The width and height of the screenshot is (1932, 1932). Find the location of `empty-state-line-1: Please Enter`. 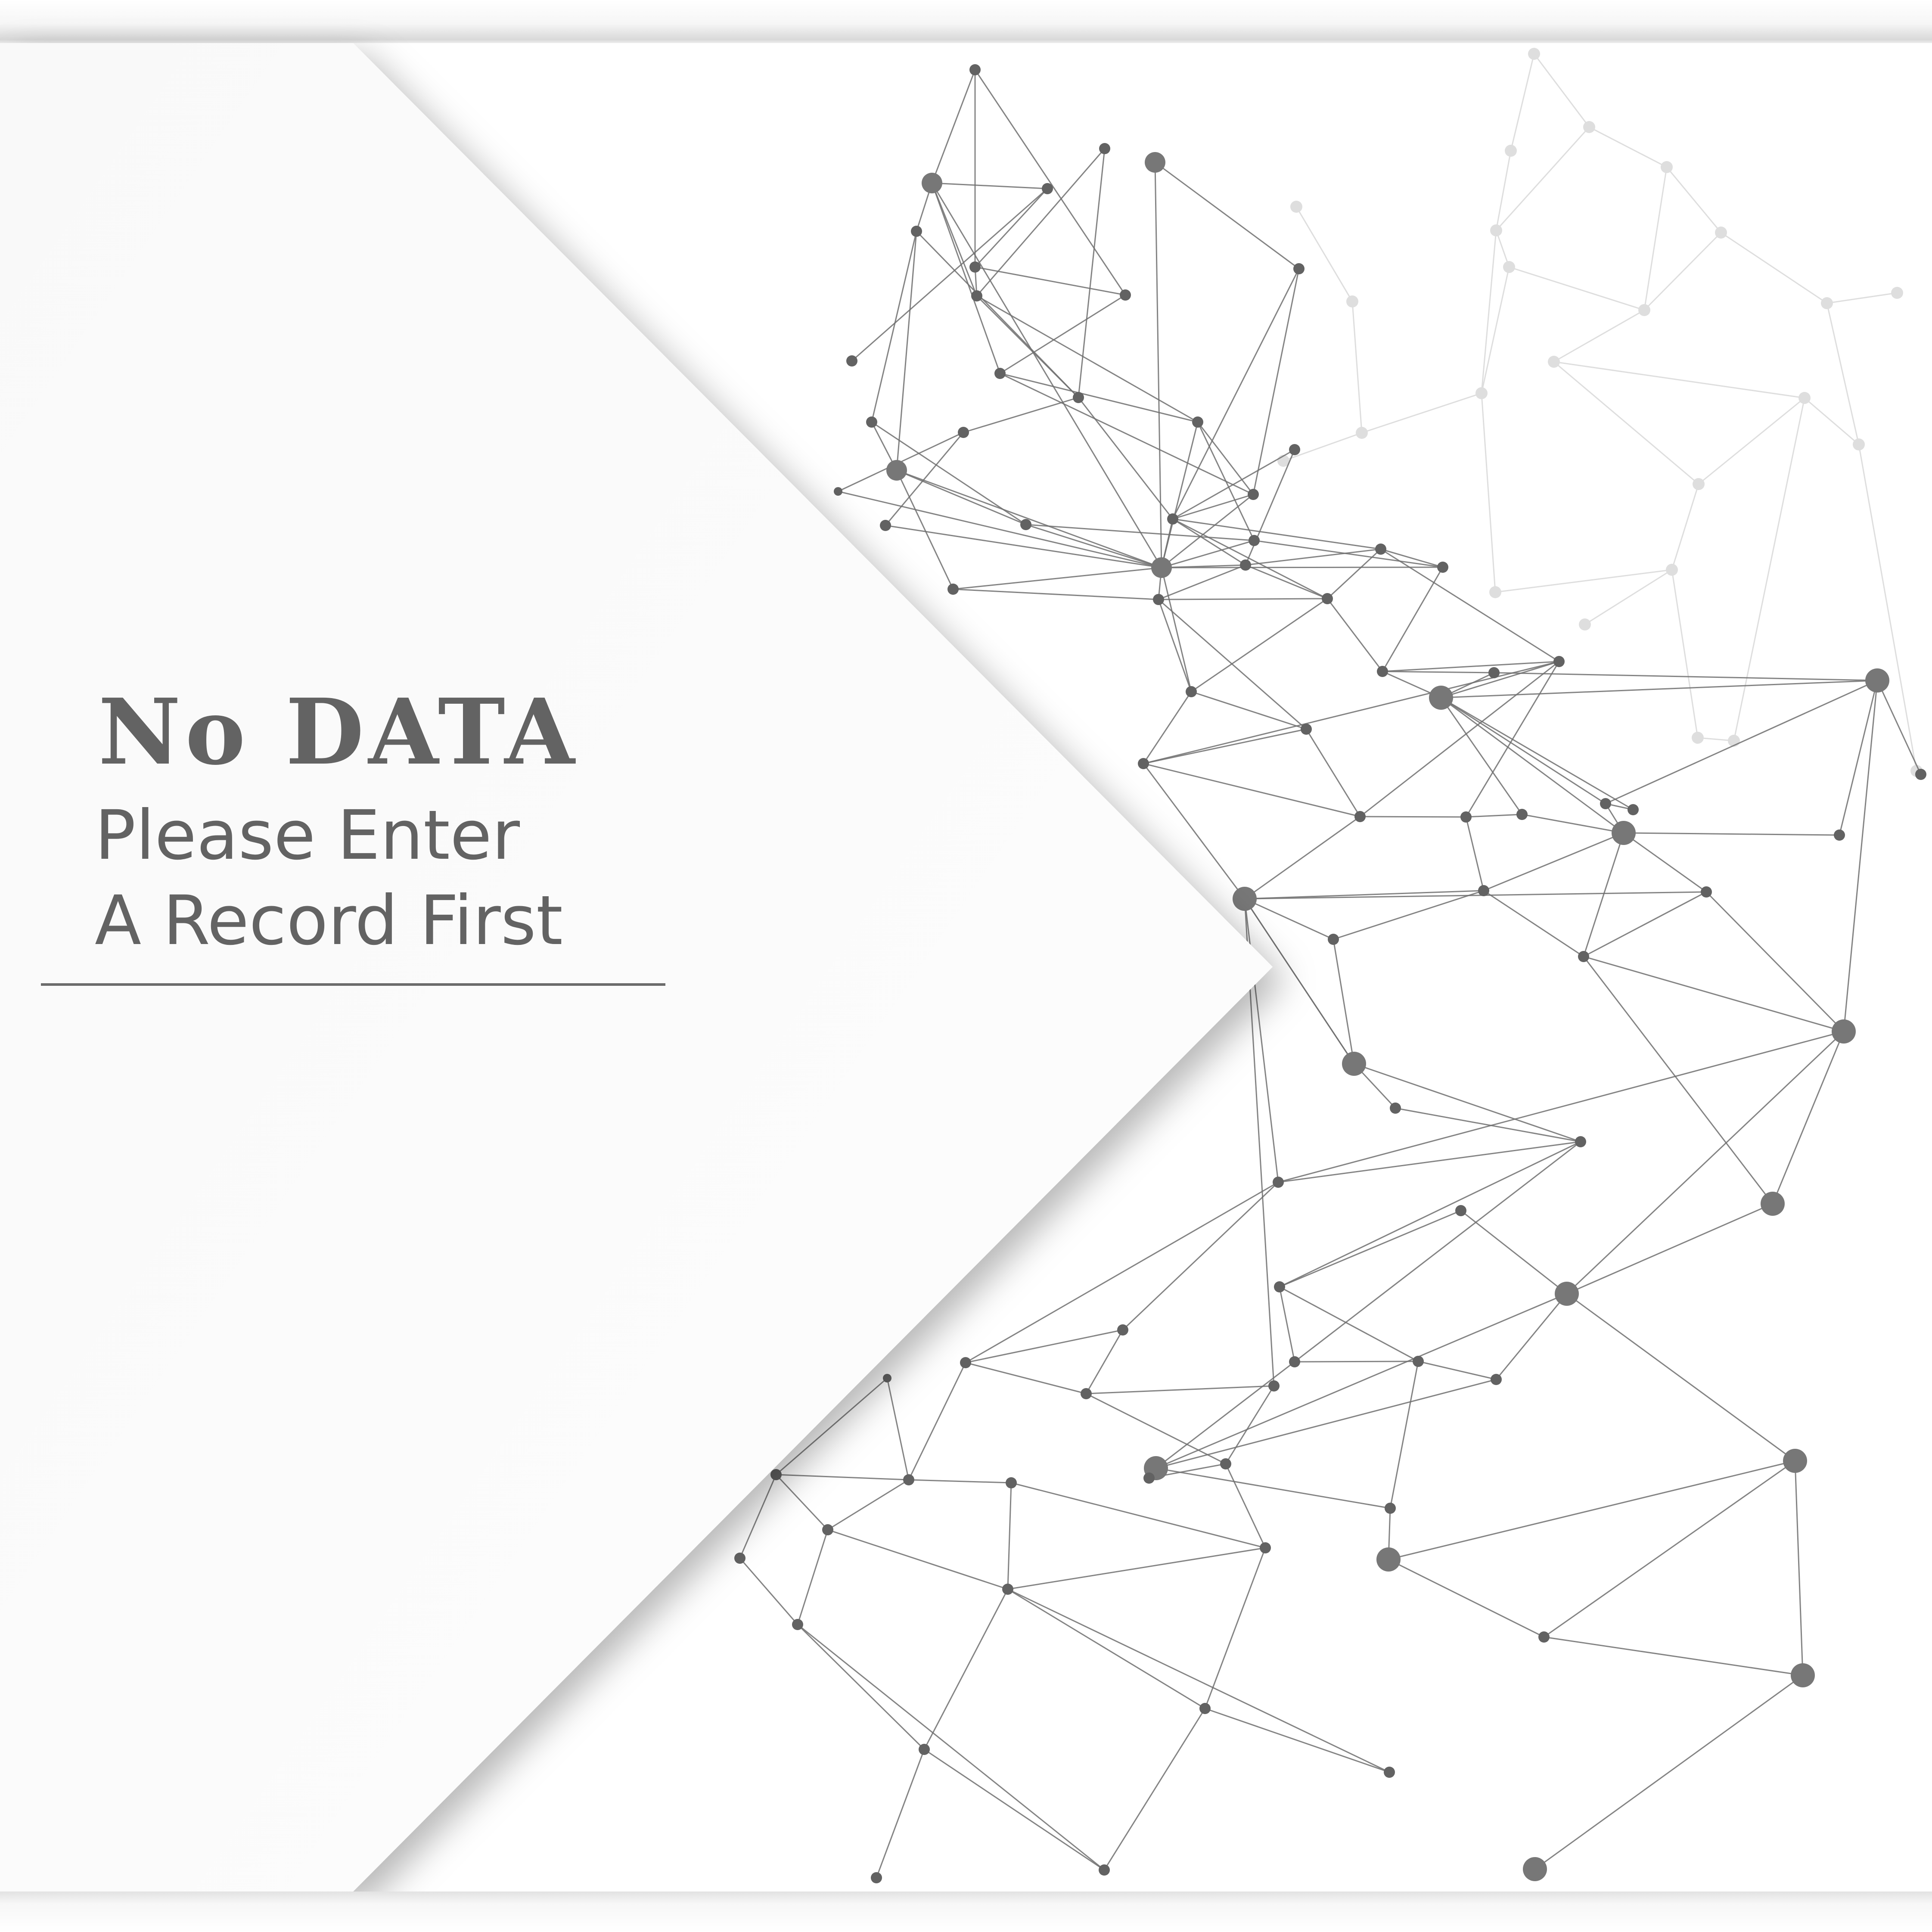

empty-state-line-1: Please Enter is located at coordinates (307, 835).